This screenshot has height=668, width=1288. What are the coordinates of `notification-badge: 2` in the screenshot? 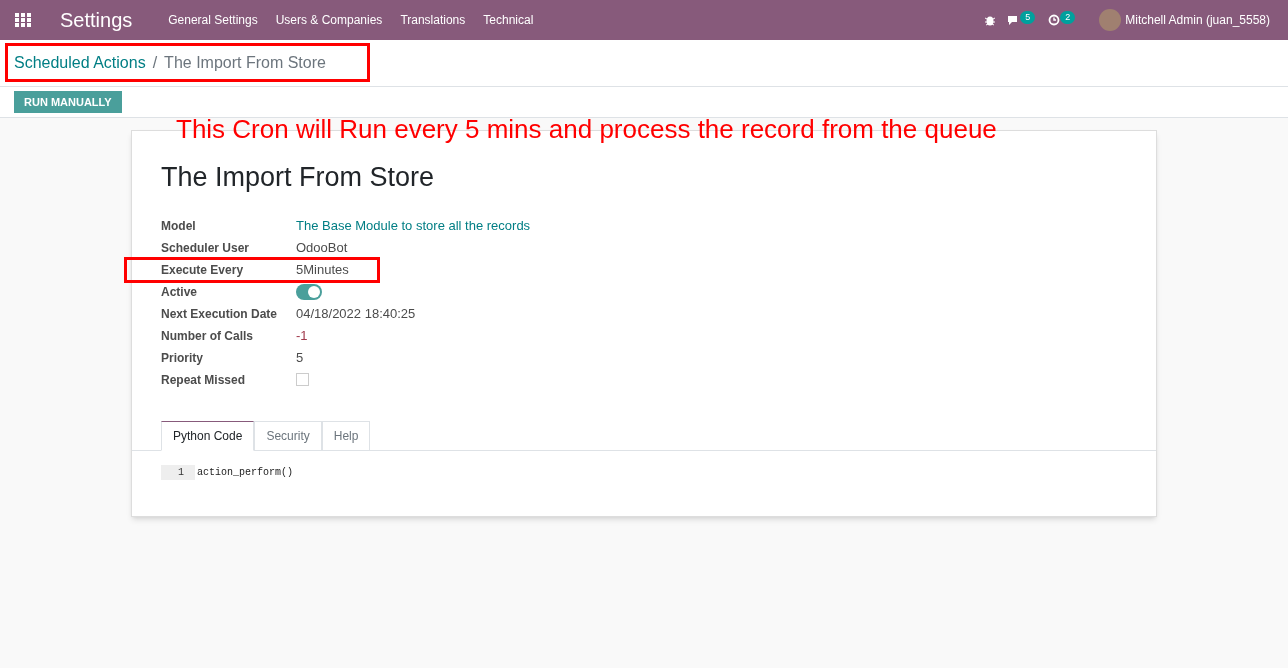 It's located at (1068, 17).